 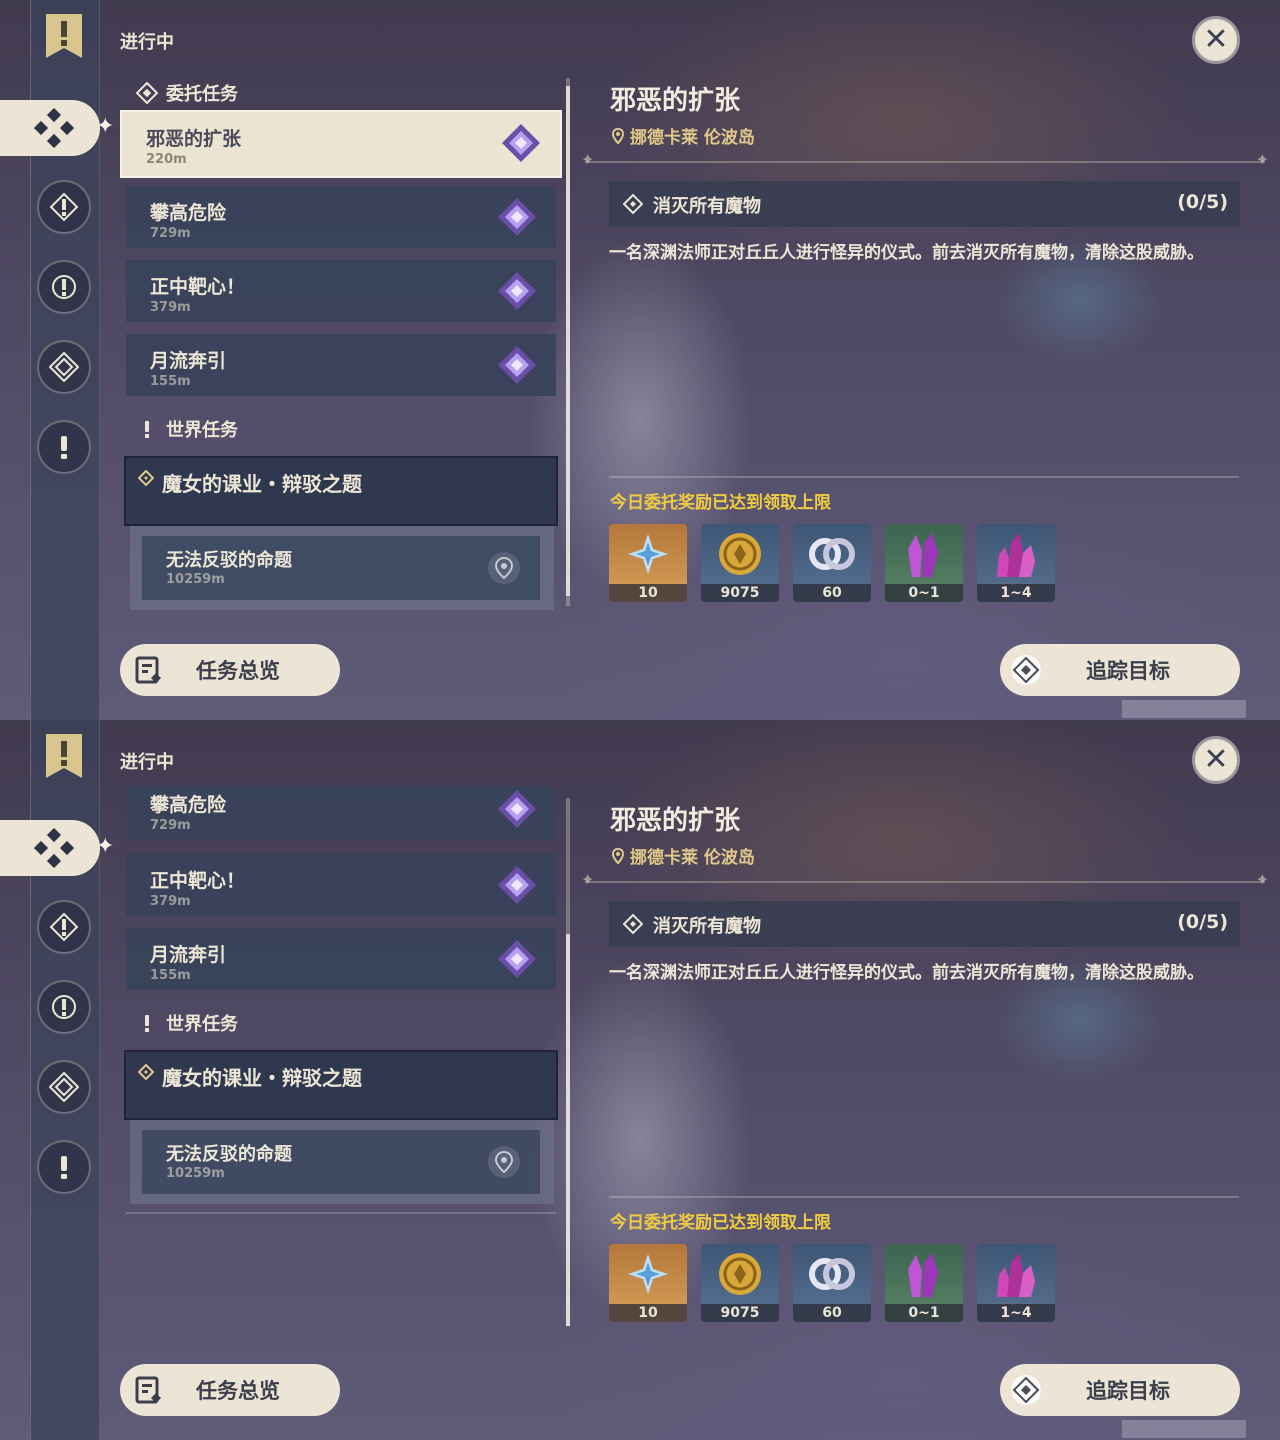 What do you see at coordinates (187, 93) in the screenshot?
I see `section-commissions: 委托任务` at bounding box center [187, 93].